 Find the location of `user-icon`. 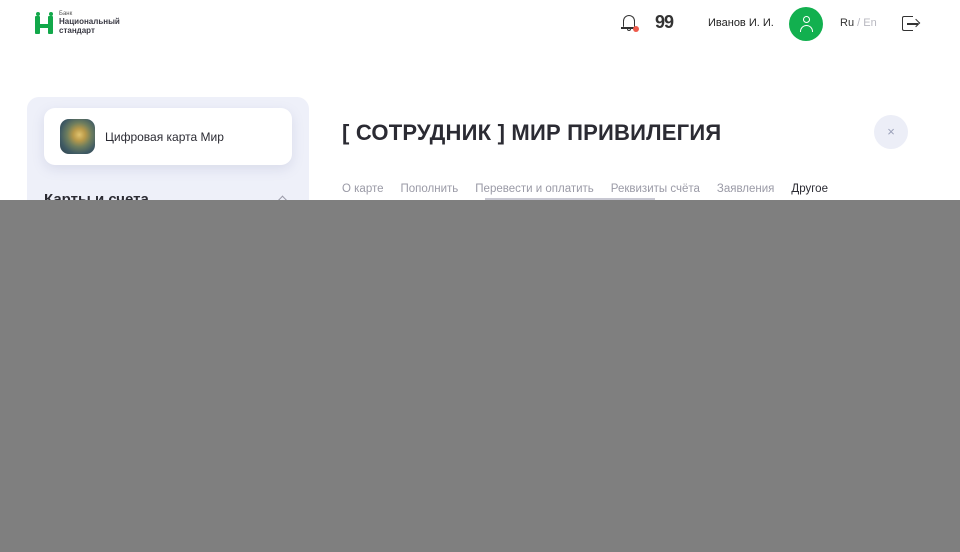

user-icon is located at coordinates (806, 19).